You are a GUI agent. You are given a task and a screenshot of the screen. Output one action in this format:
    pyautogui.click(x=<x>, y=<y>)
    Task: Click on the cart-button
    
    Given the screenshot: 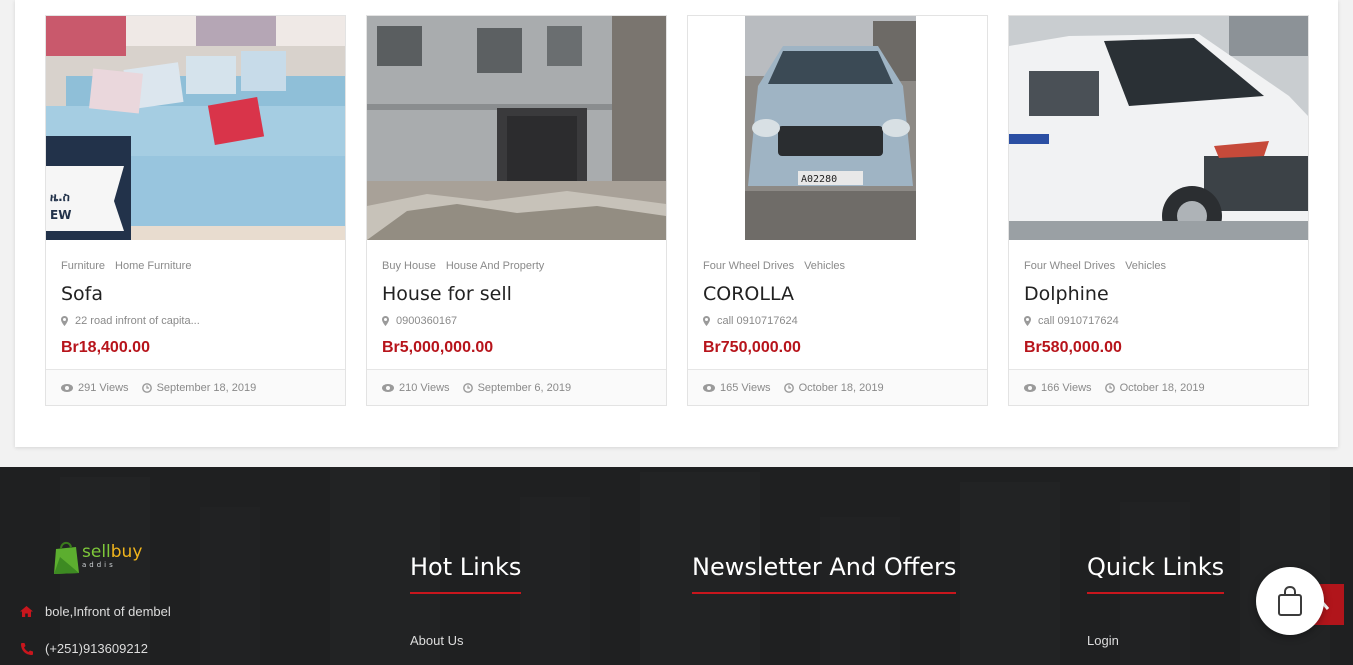 What is the action you would take?
    pyautogui.click(x=1290, y=601)
    